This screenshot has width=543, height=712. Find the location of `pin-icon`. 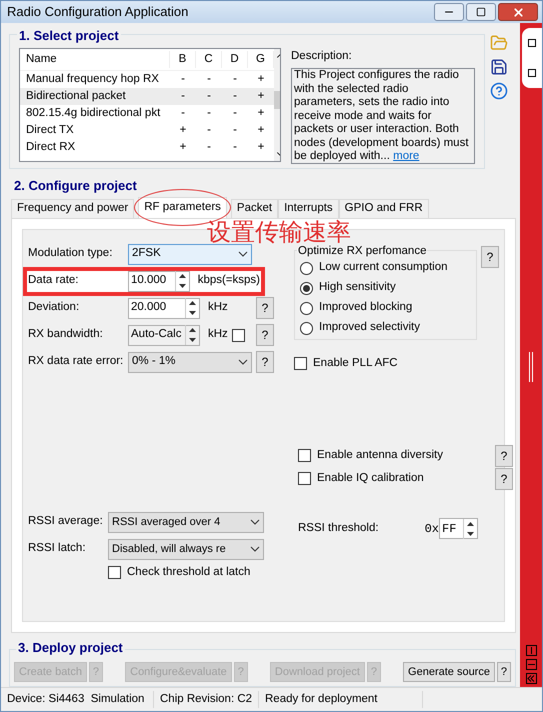

pin-icon is located at coordinates (531, 650).